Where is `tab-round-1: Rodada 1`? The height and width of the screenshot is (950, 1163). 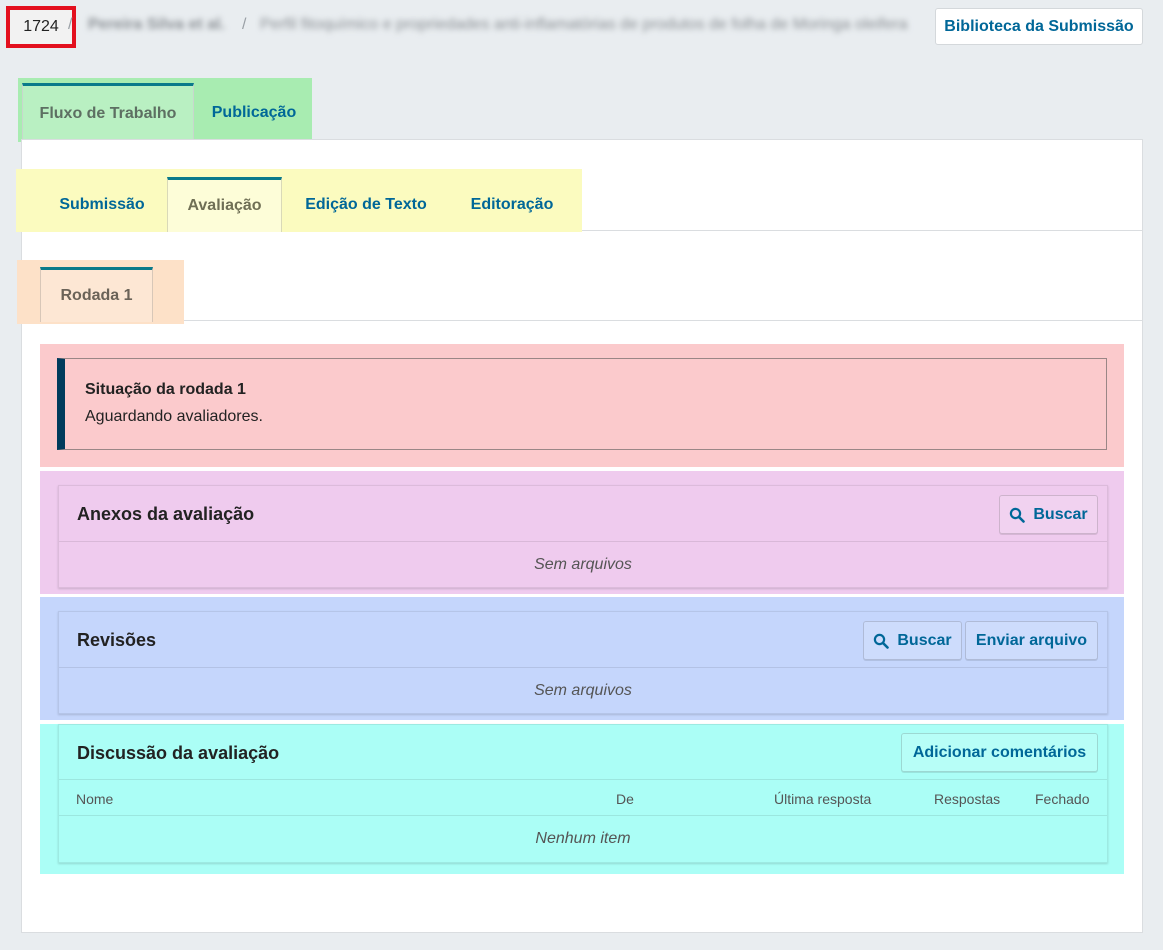
tab-round-1: Rodada 1 is located at coordinates (96, 294).